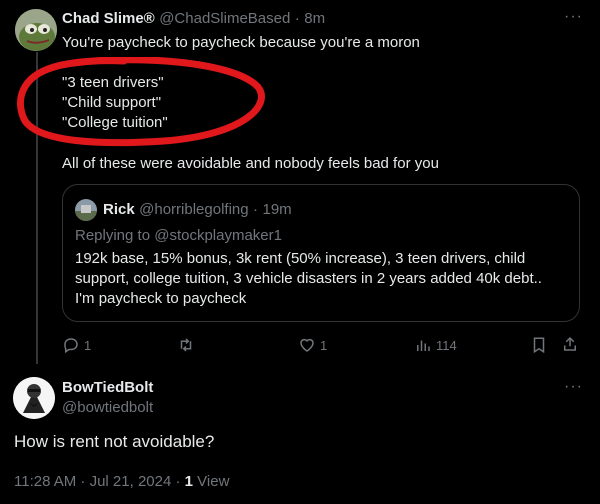 Image resolution: width=600 pixels, height=504 pixels. I want to click on heart-icon, so click(307, 345).